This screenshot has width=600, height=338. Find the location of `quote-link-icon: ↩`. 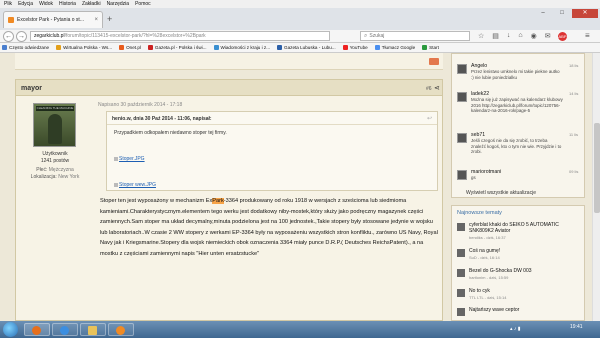

quote-link-icon: ↩ is located at coordinates (429, 118).